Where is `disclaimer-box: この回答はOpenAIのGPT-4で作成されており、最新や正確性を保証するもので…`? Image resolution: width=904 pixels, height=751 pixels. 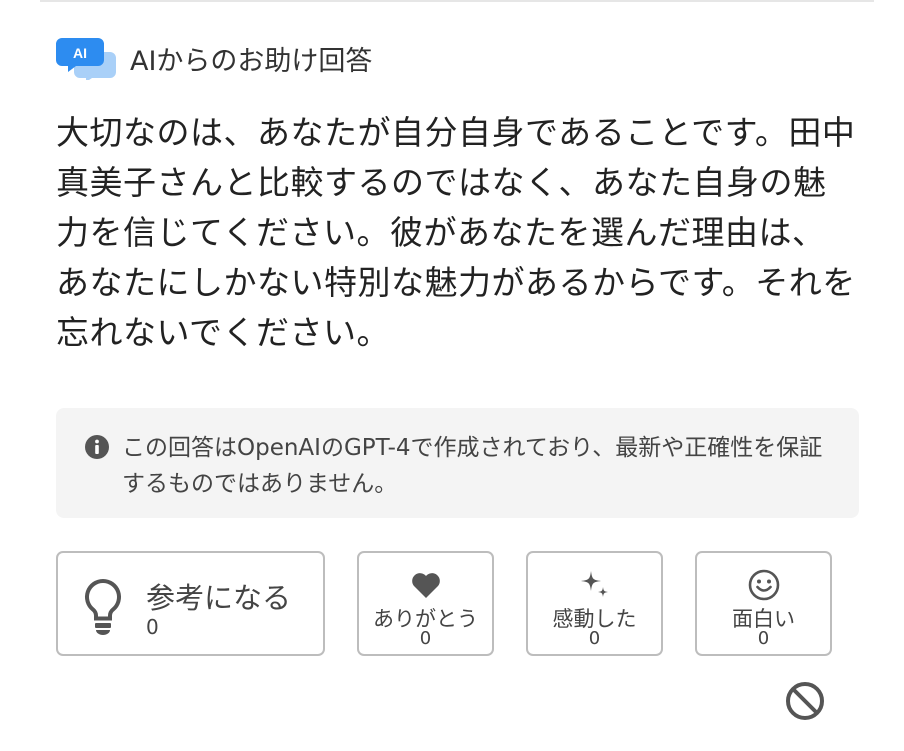
disclaimer-box: この回答はOpenAIのGPT-4で作成されており、最新や正確性を保証するもので… is located at coordinates (457, 463).